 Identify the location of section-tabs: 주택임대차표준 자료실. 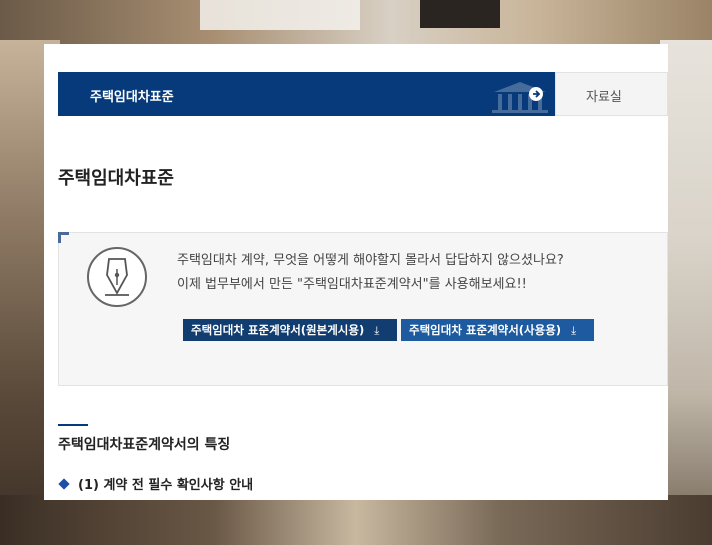
(363, 94).